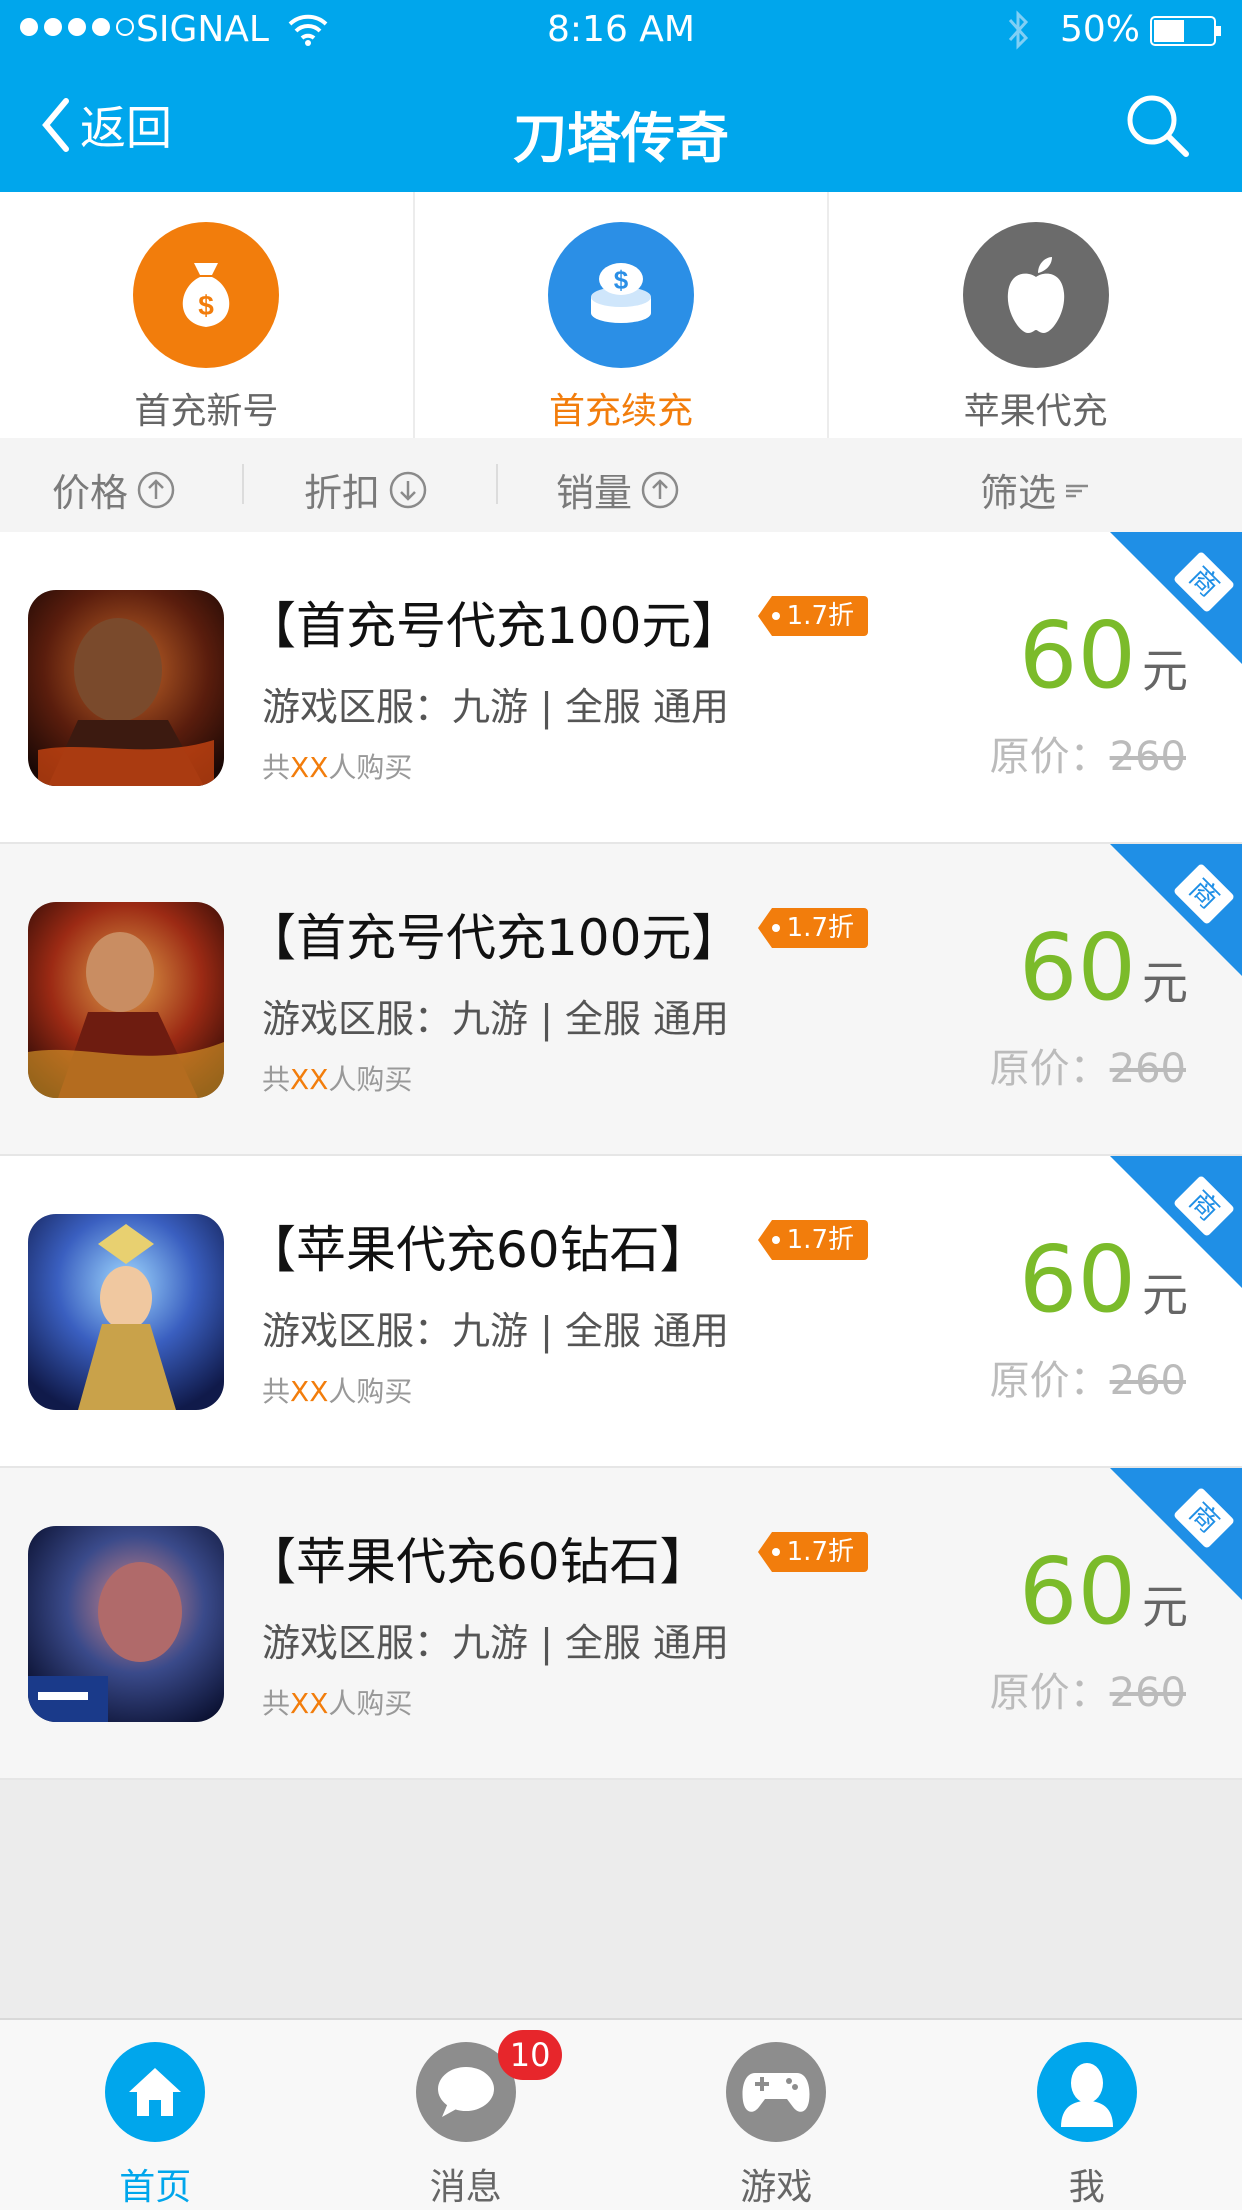 The width and height of the screenshot is (1242, 2210). What do you see at coordinates (342, 489) in the screenshot?
I see `sort-label: 折扣` at bounding box center [342, 489].